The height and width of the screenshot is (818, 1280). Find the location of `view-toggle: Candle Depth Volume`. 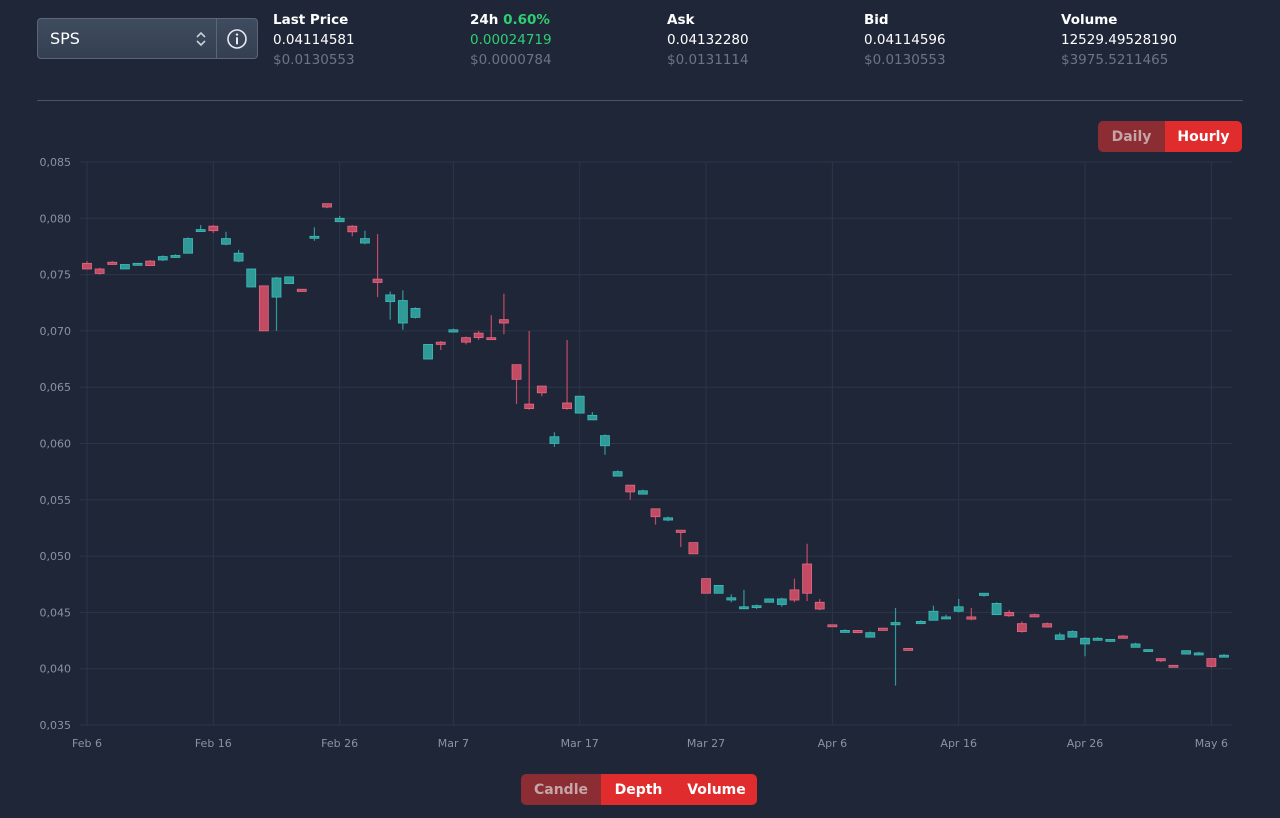

view-toggle: Candle Depth Volume is located at coordinates (639, 789).